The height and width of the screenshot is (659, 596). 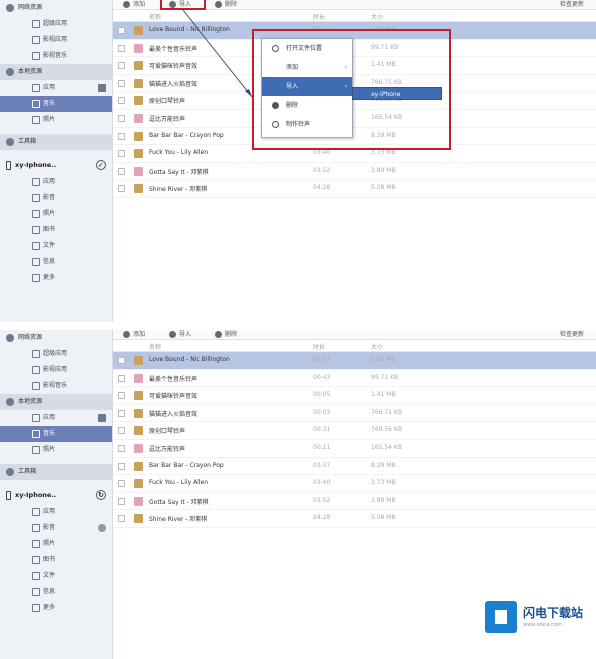 What do you see at coordinates (56, 338) in the screenshot?
I see `sidebar-group-network: 网络资源` at bounding box center [56, 338].